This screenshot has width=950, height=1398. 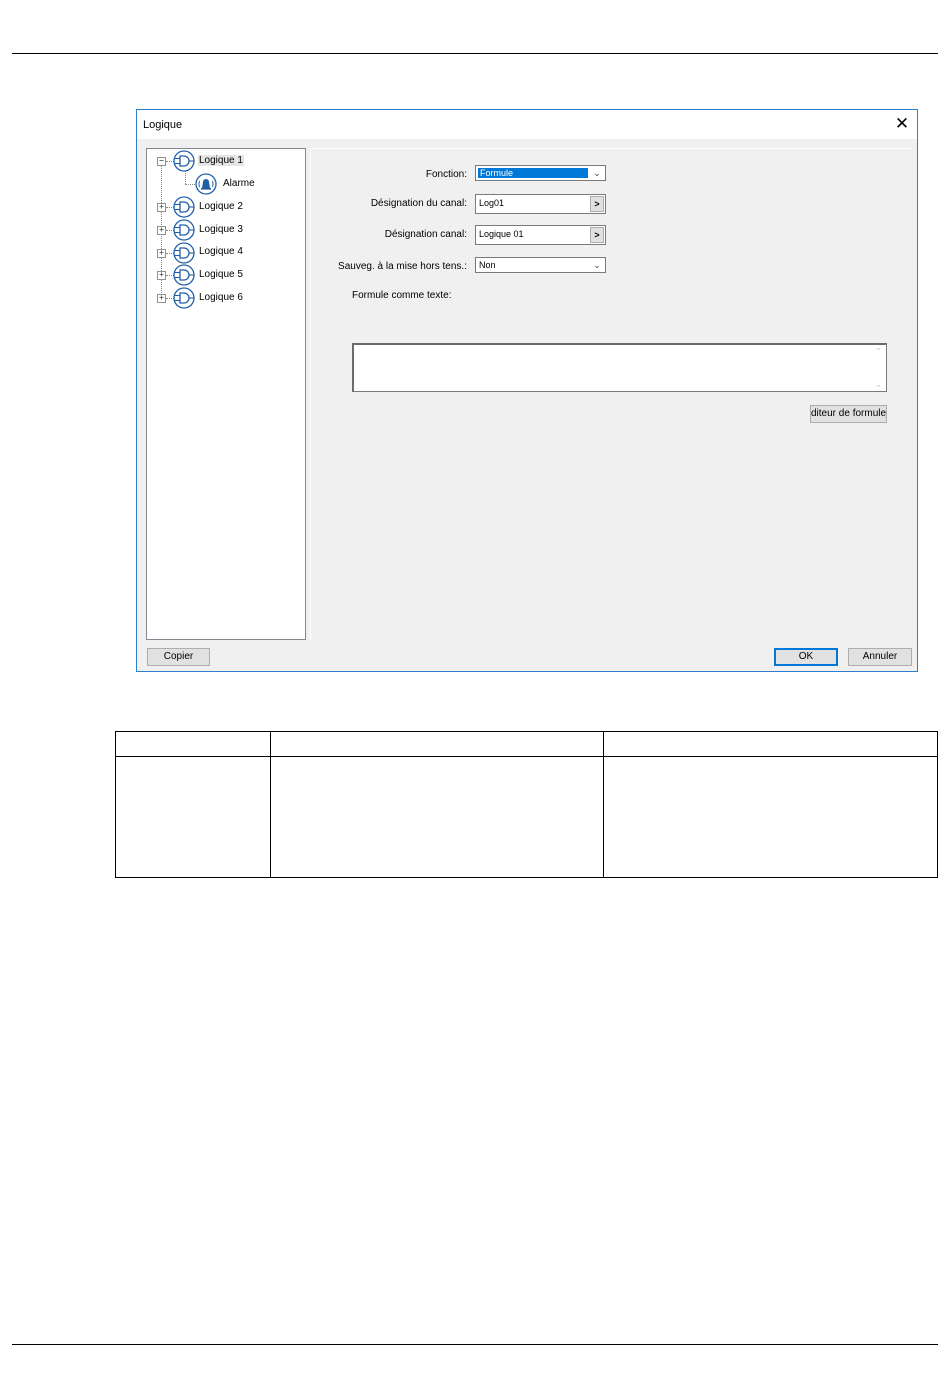 I want to click on designation-du-canal-field: Log01 >, so click(x=540, y=204).